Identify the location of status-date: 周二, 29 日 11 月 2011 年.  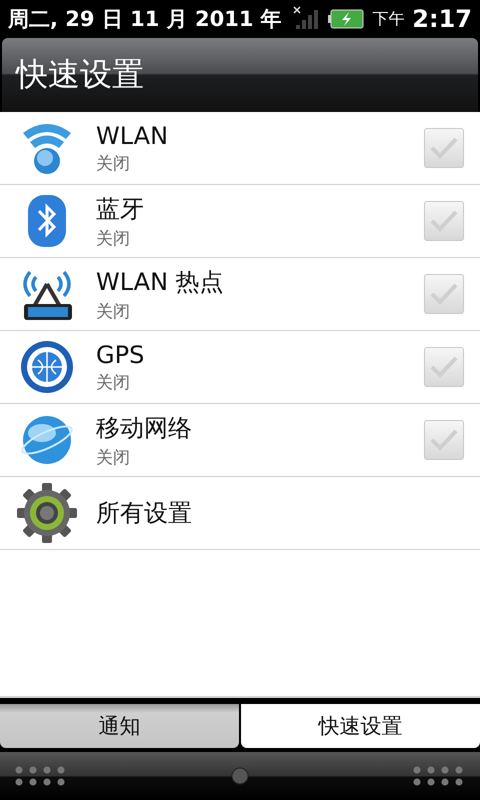
(145, 19).